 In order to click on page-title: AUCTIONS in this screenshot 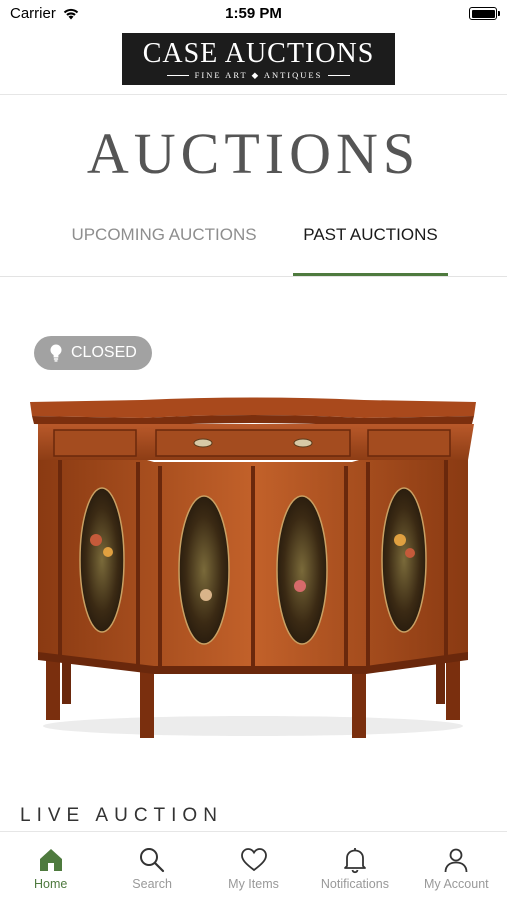, I will do `click(253, 153)`.